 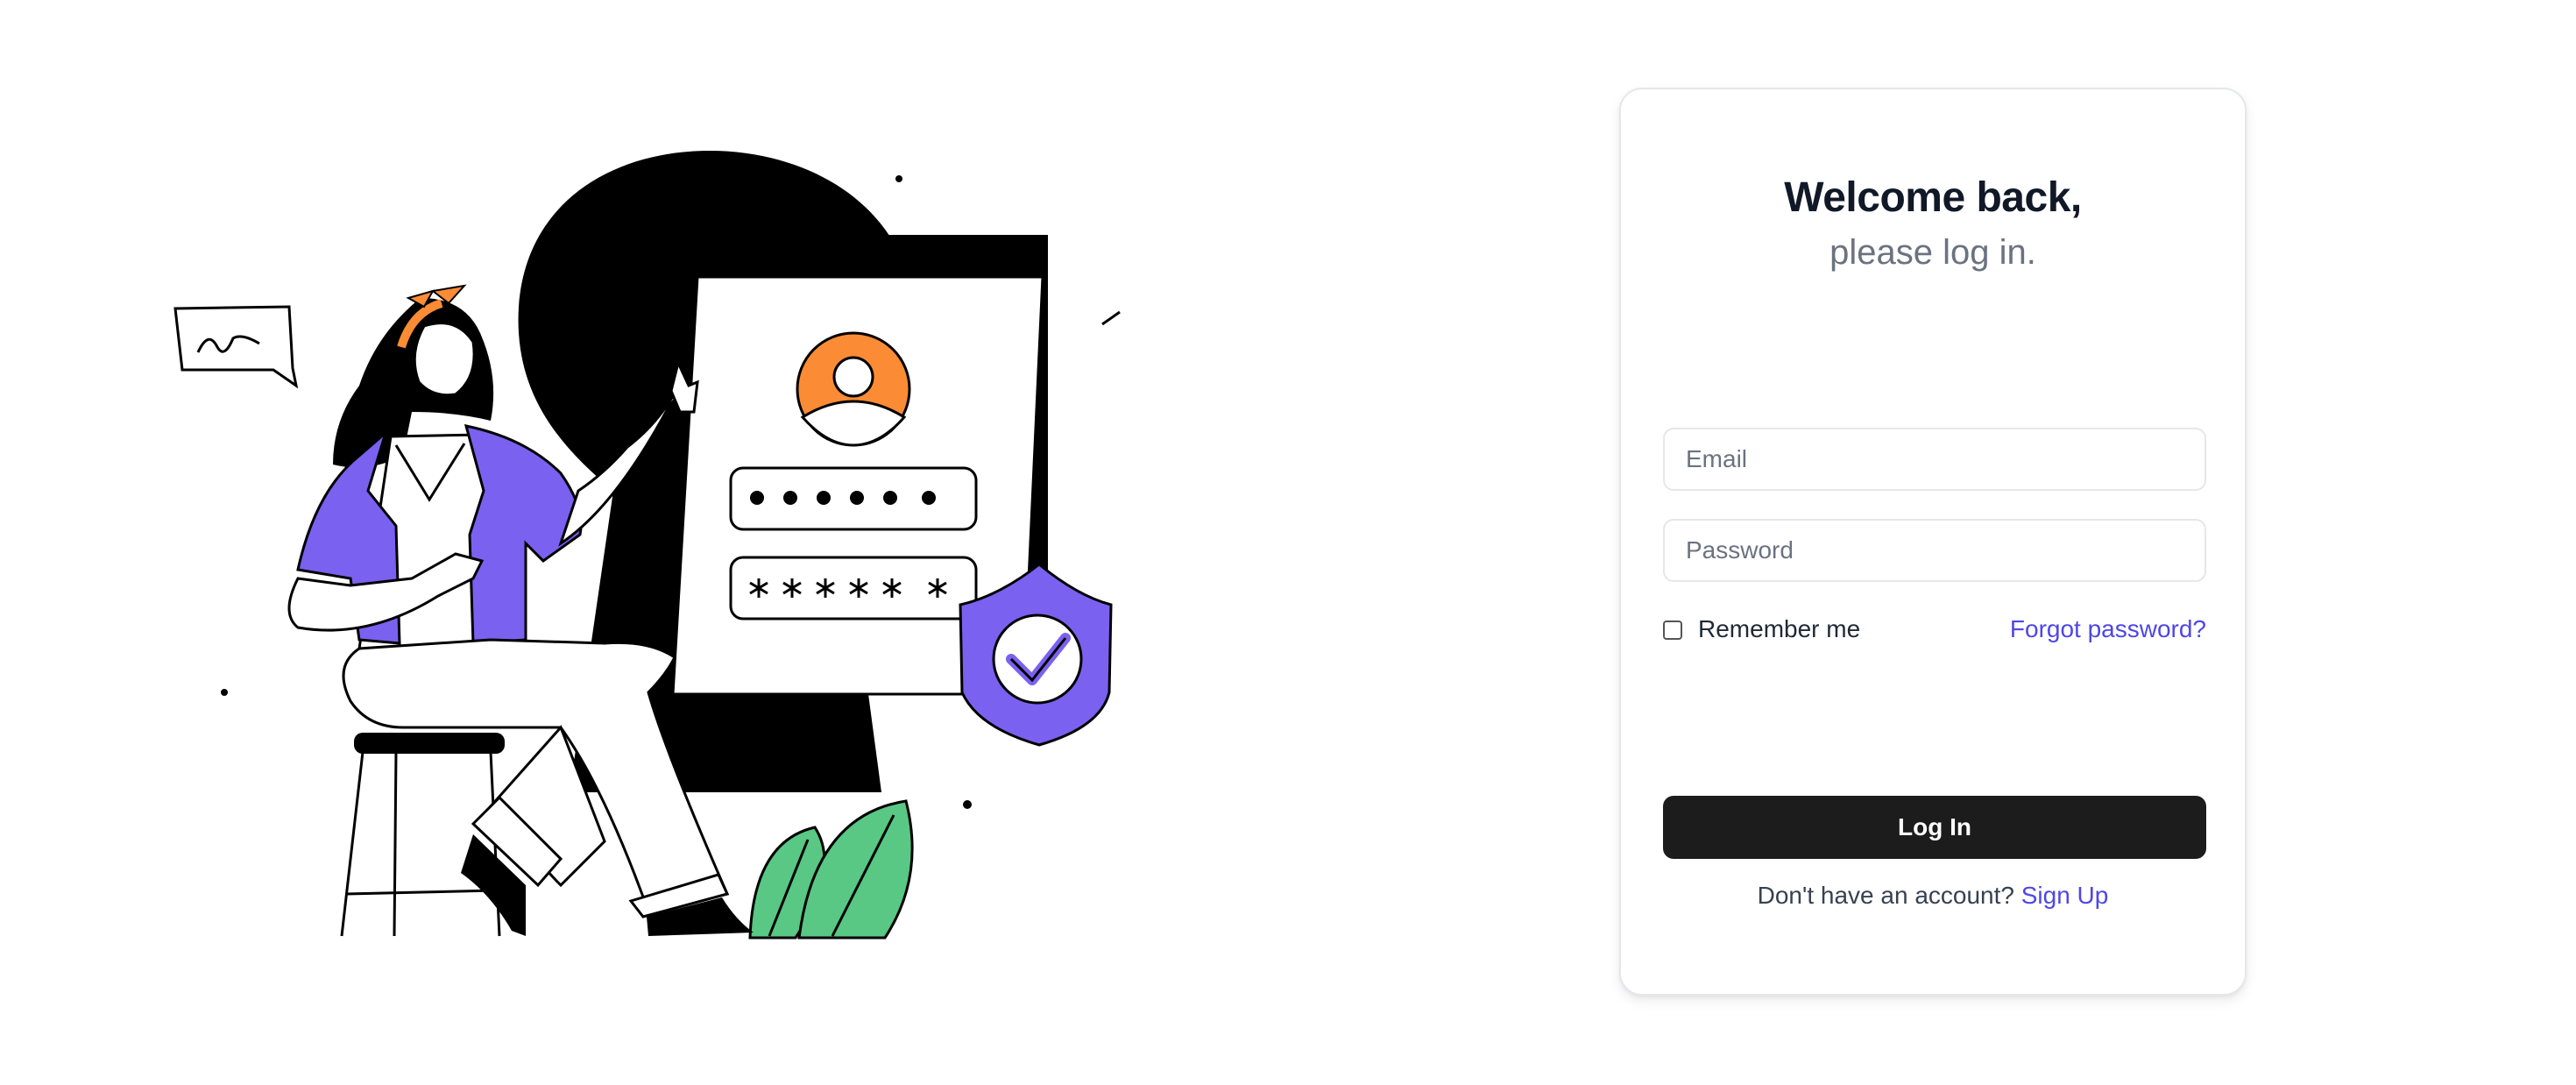 I want to click on password-input, so click(x=1934, y=550).